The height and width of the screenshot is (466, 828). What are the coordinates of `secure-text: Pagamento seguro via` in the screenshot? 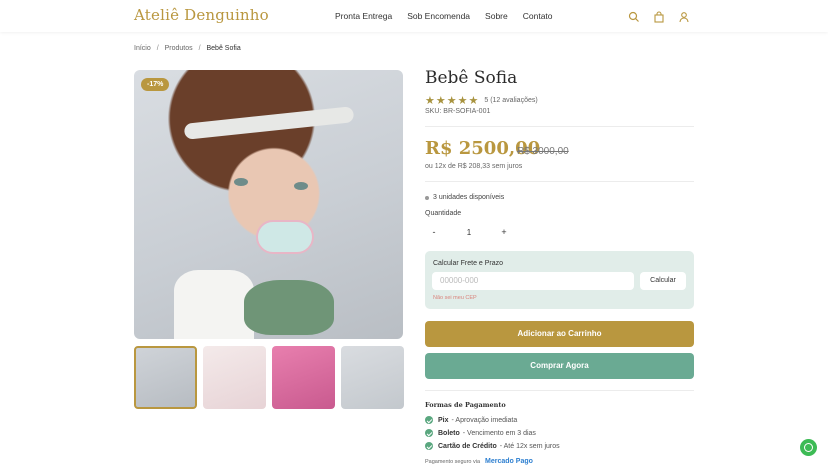 It's located at (453, 461).